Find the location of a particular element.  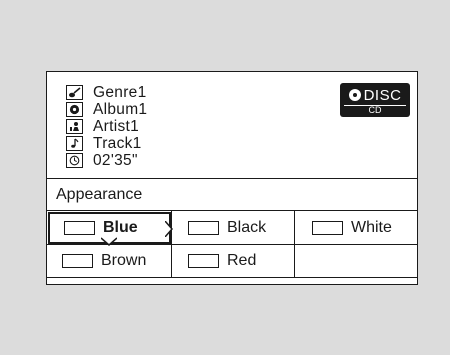

swatch-white is located at coordinates (327, 227).